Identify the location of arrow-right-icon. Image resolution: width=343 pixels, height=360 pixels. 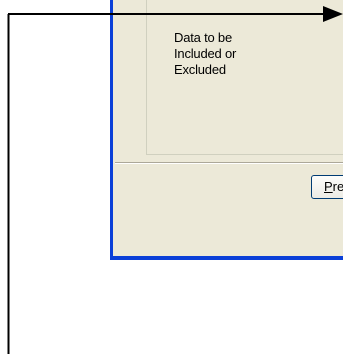
(333, 14).